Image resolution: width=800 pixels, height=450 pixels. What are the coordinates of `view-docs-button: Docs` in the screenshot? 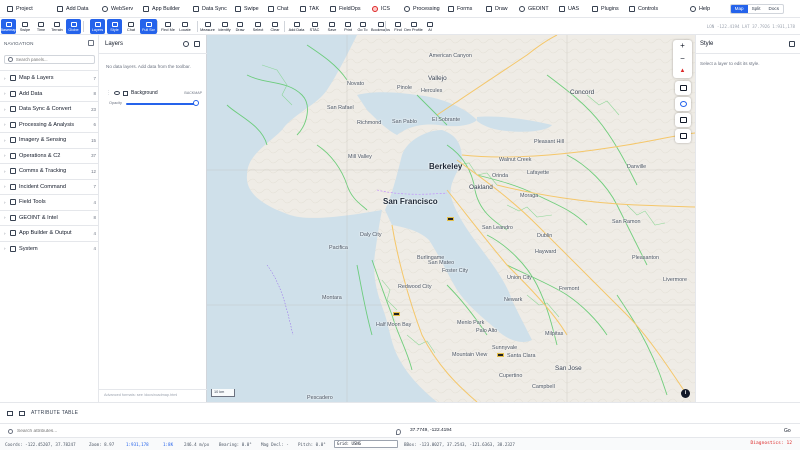 It's located at (774, 9).